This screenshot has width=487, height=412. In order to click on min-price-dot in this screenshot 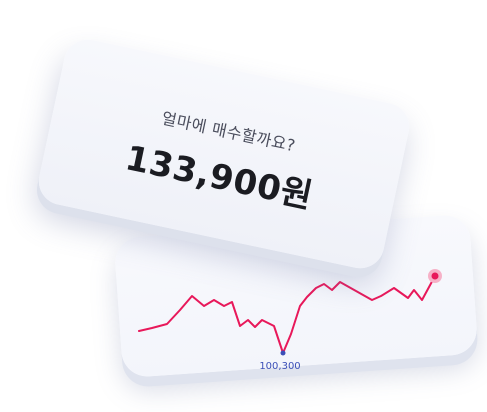, I will do `click(283, 353)`.